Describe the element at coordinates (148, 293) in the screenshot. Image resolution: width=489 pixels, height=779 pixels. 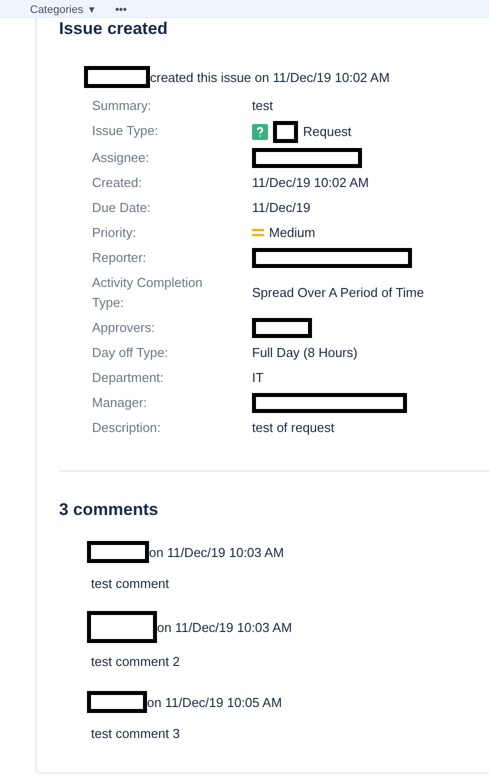
I see `field-label: Activity Completion Type:` at that location.